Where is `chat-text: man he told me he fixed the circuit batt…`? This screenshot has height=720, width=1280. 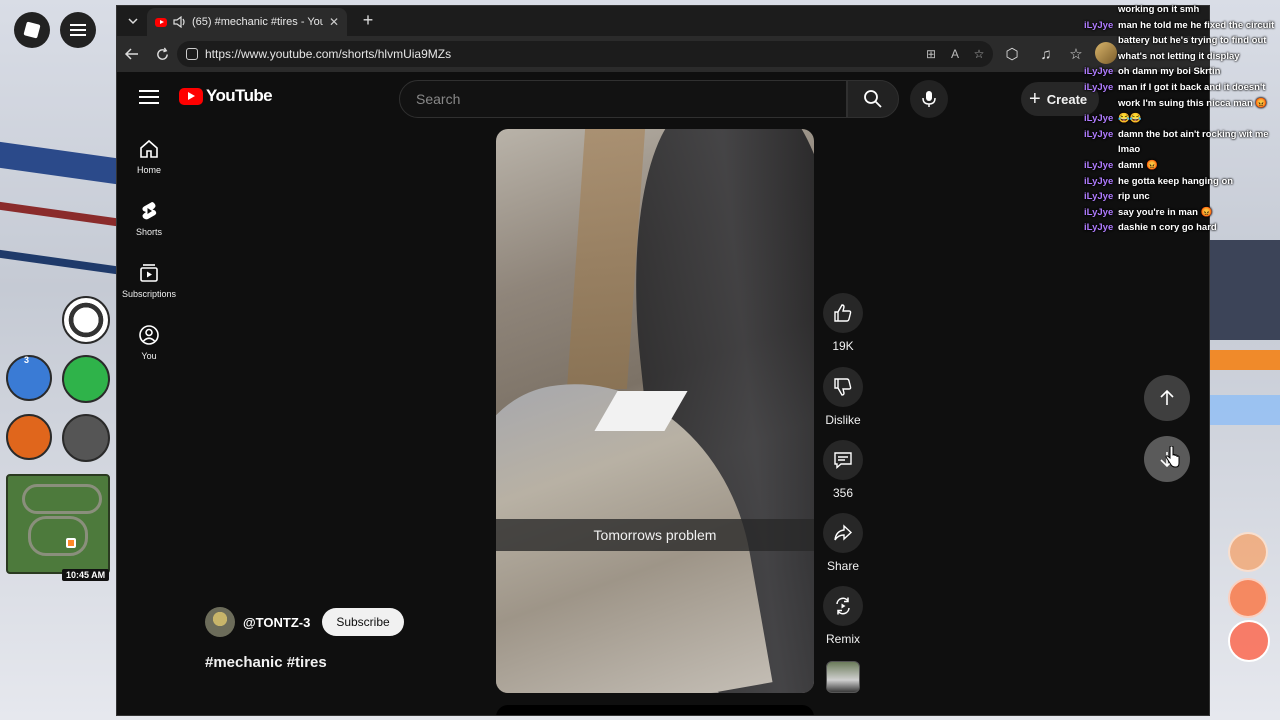 chat-text: man he told me he fixed the circuit batt… is located at coordinates (1196, 40).